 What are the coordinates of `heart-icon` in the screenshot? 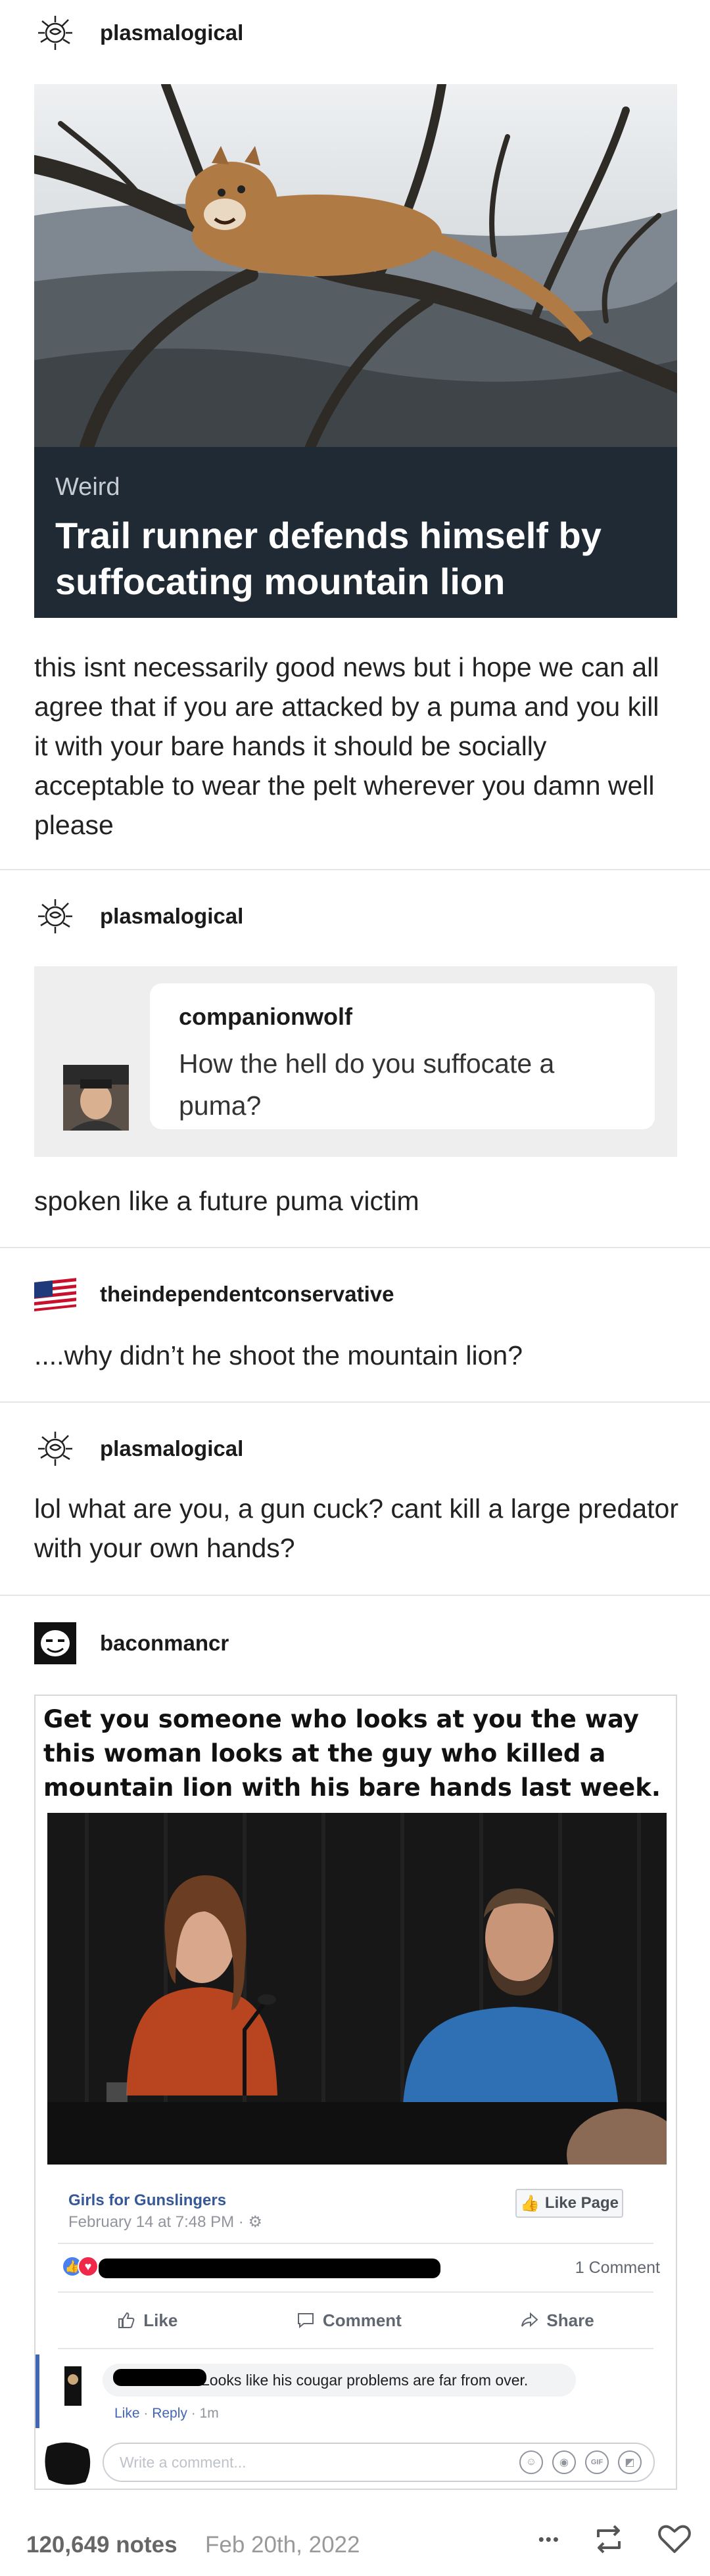 It's located at (674, 2539).